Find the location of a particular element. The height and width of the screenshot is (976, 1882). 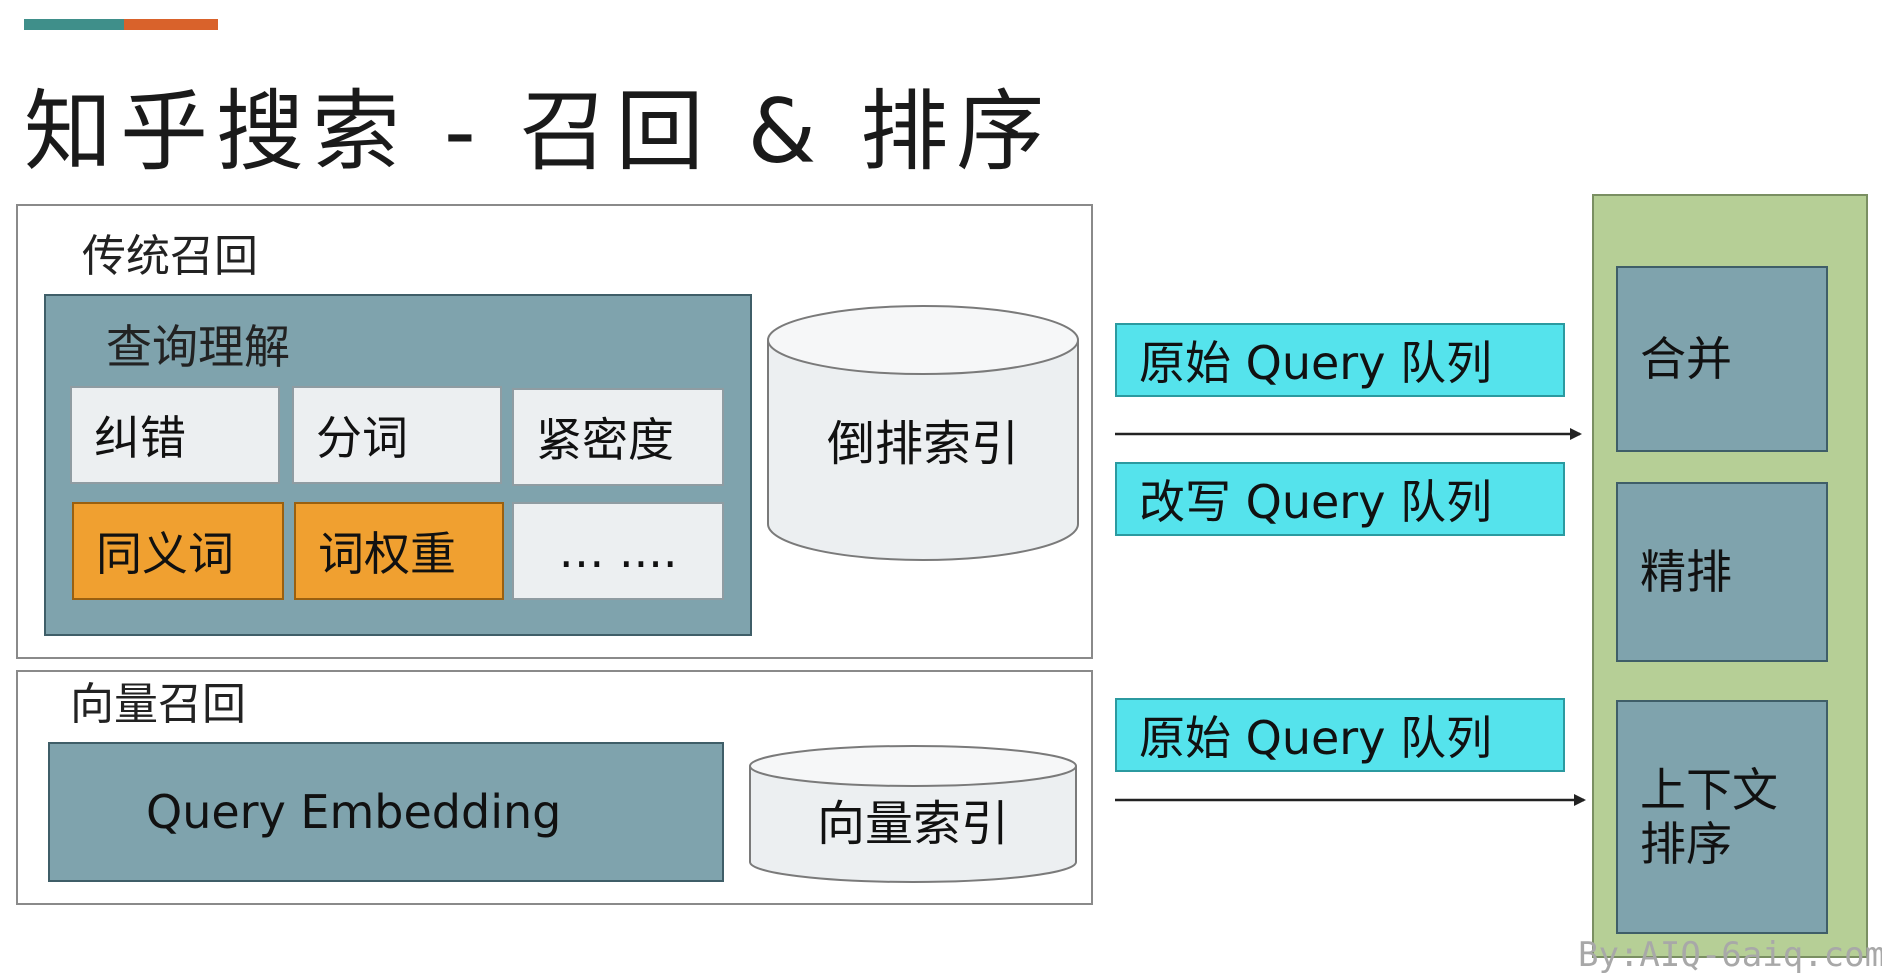

context-rank-label-line1: 上下文 is located at coordinates (1709, 790).